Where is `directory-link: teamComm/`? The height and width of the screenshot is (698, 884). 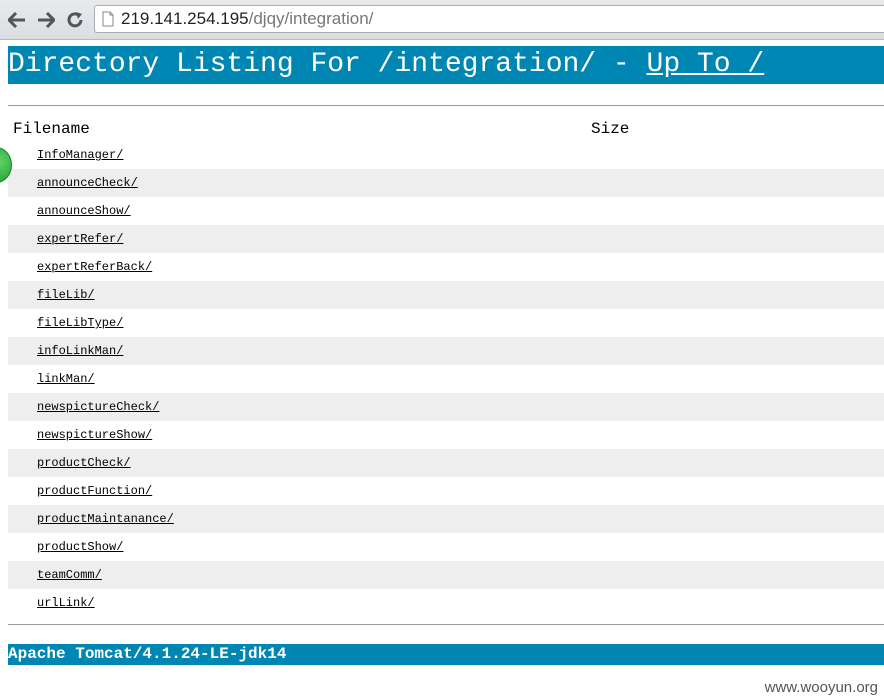 directory-link: teamComm/ is located at coordinates (69, 575).